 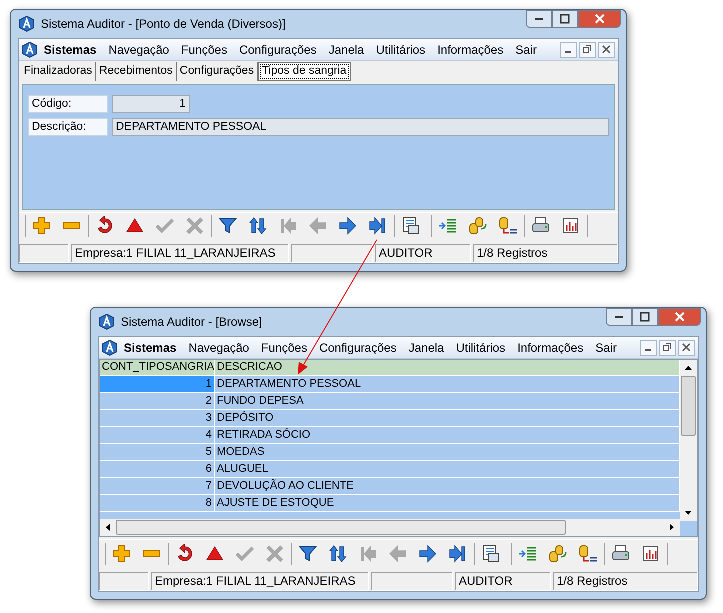 What do you see at coordinates (157, 435) in the screenshot?
I see `table-cell: 4` at bounding box center [157, 435].